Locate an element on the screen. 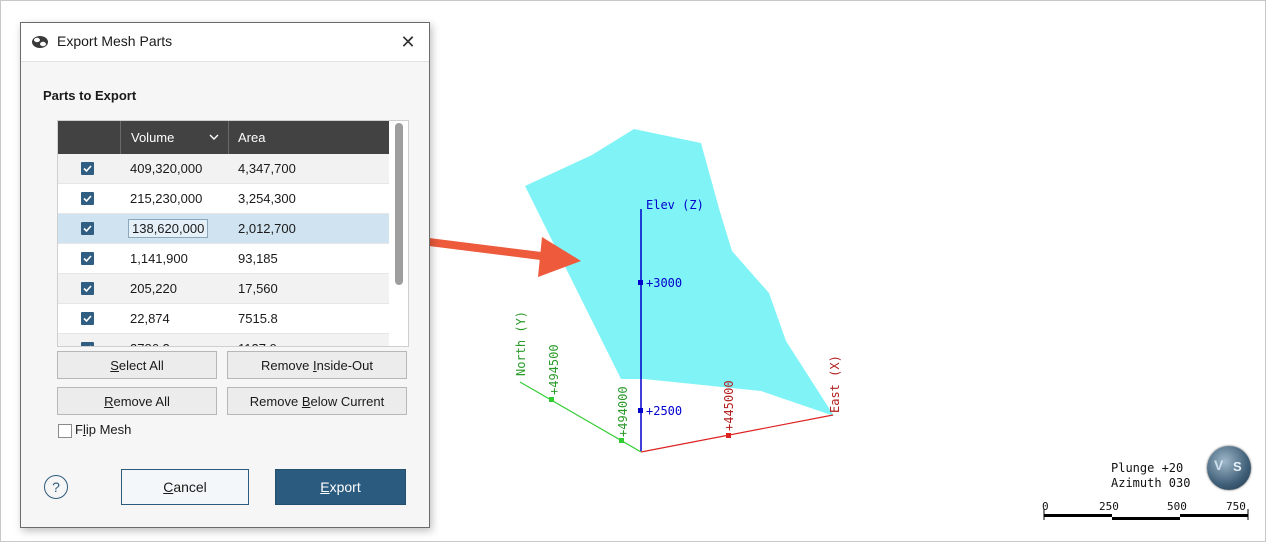 This screenshot has height=542, width=1266. cancel-button: Cancel is located at coordinates (185, 487).